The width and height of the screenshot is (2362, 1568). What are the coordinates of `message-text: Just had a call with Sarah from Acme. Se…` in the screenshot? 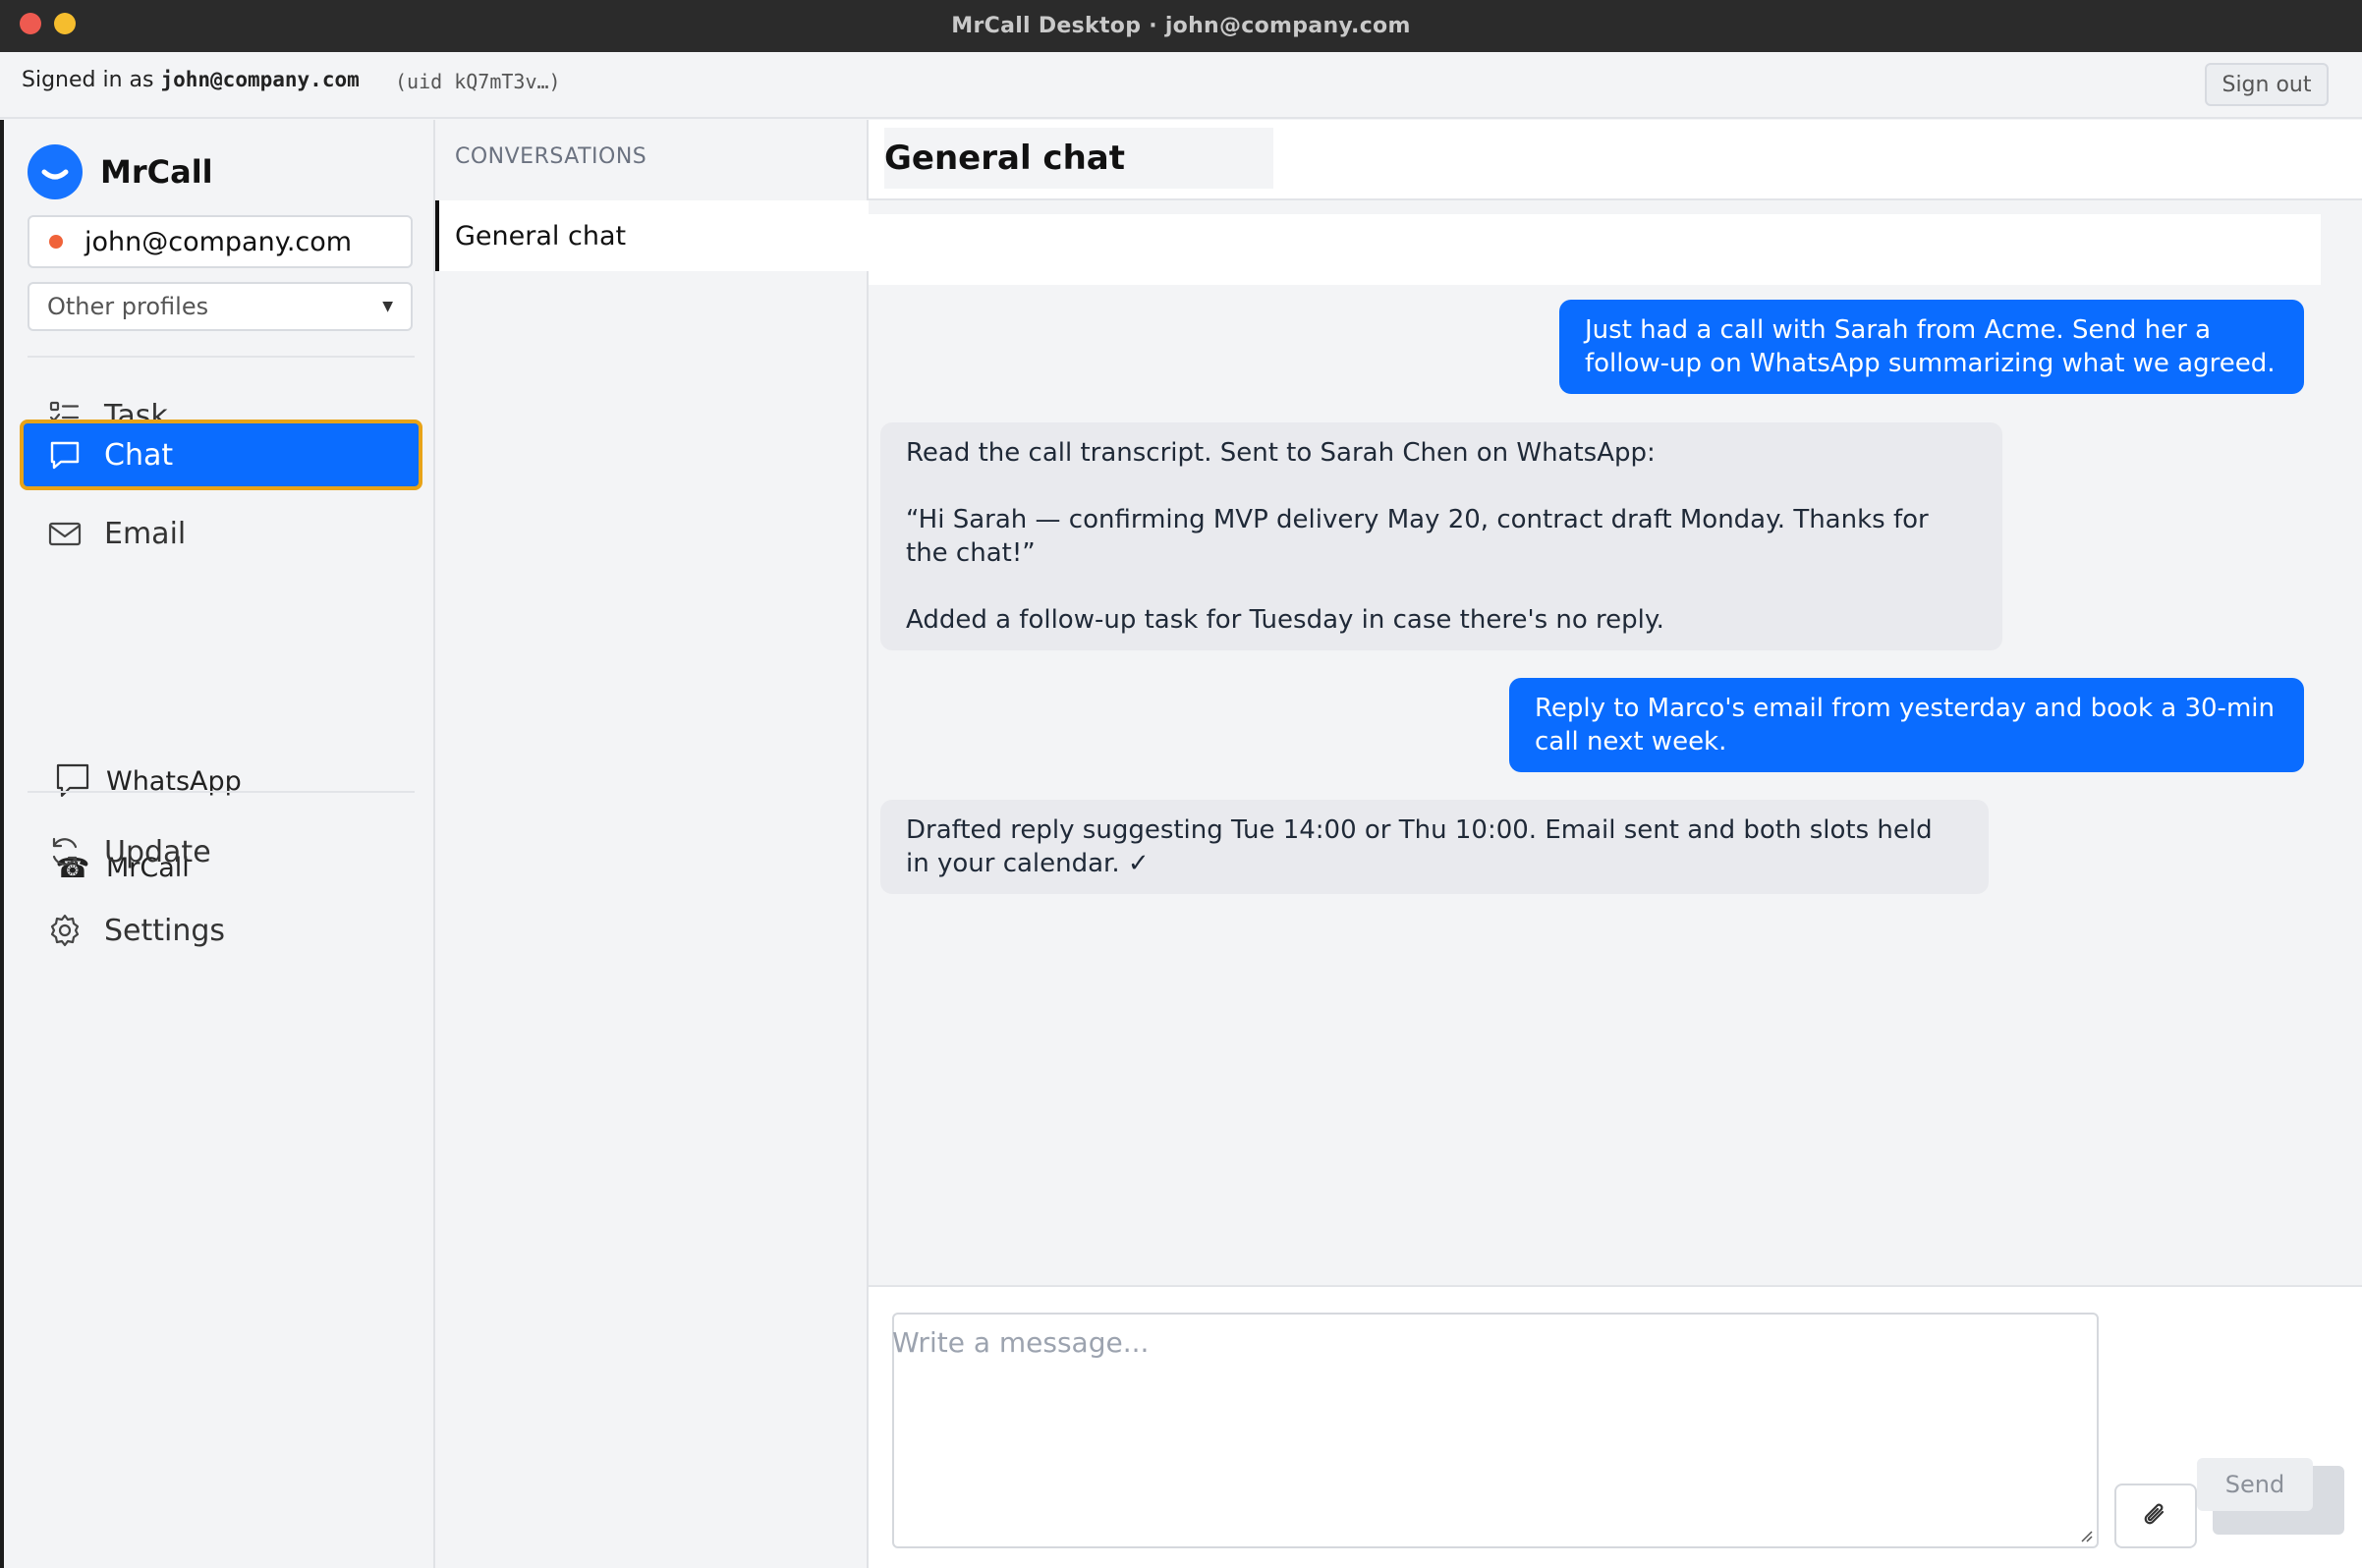 It's located at (1930, 346).